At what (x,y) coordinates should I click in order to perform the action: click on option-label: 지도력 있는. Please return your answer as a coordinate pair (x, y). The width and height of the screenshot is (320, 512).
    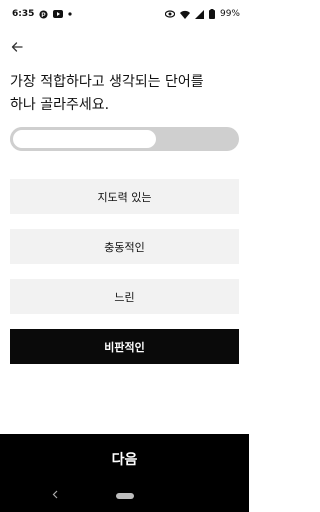
    Looking at the image, I should click on (124, 197).